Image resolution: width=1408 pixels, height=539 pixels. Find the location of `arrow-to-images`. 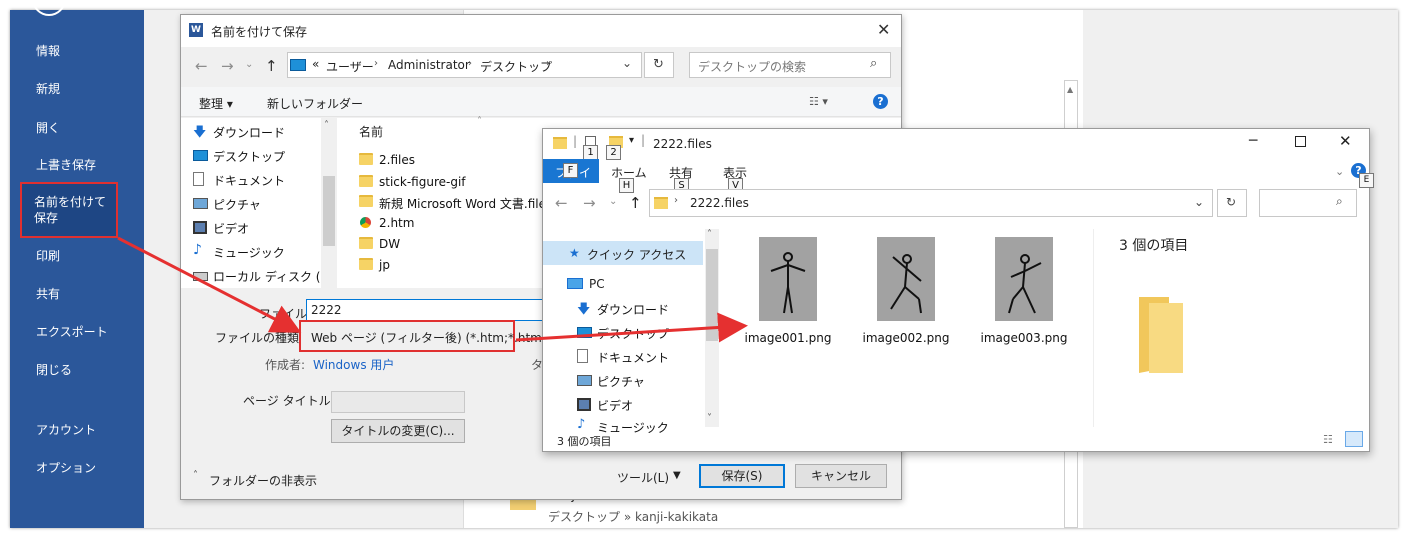

arrow-to-images is located at coordinates (631, 327).